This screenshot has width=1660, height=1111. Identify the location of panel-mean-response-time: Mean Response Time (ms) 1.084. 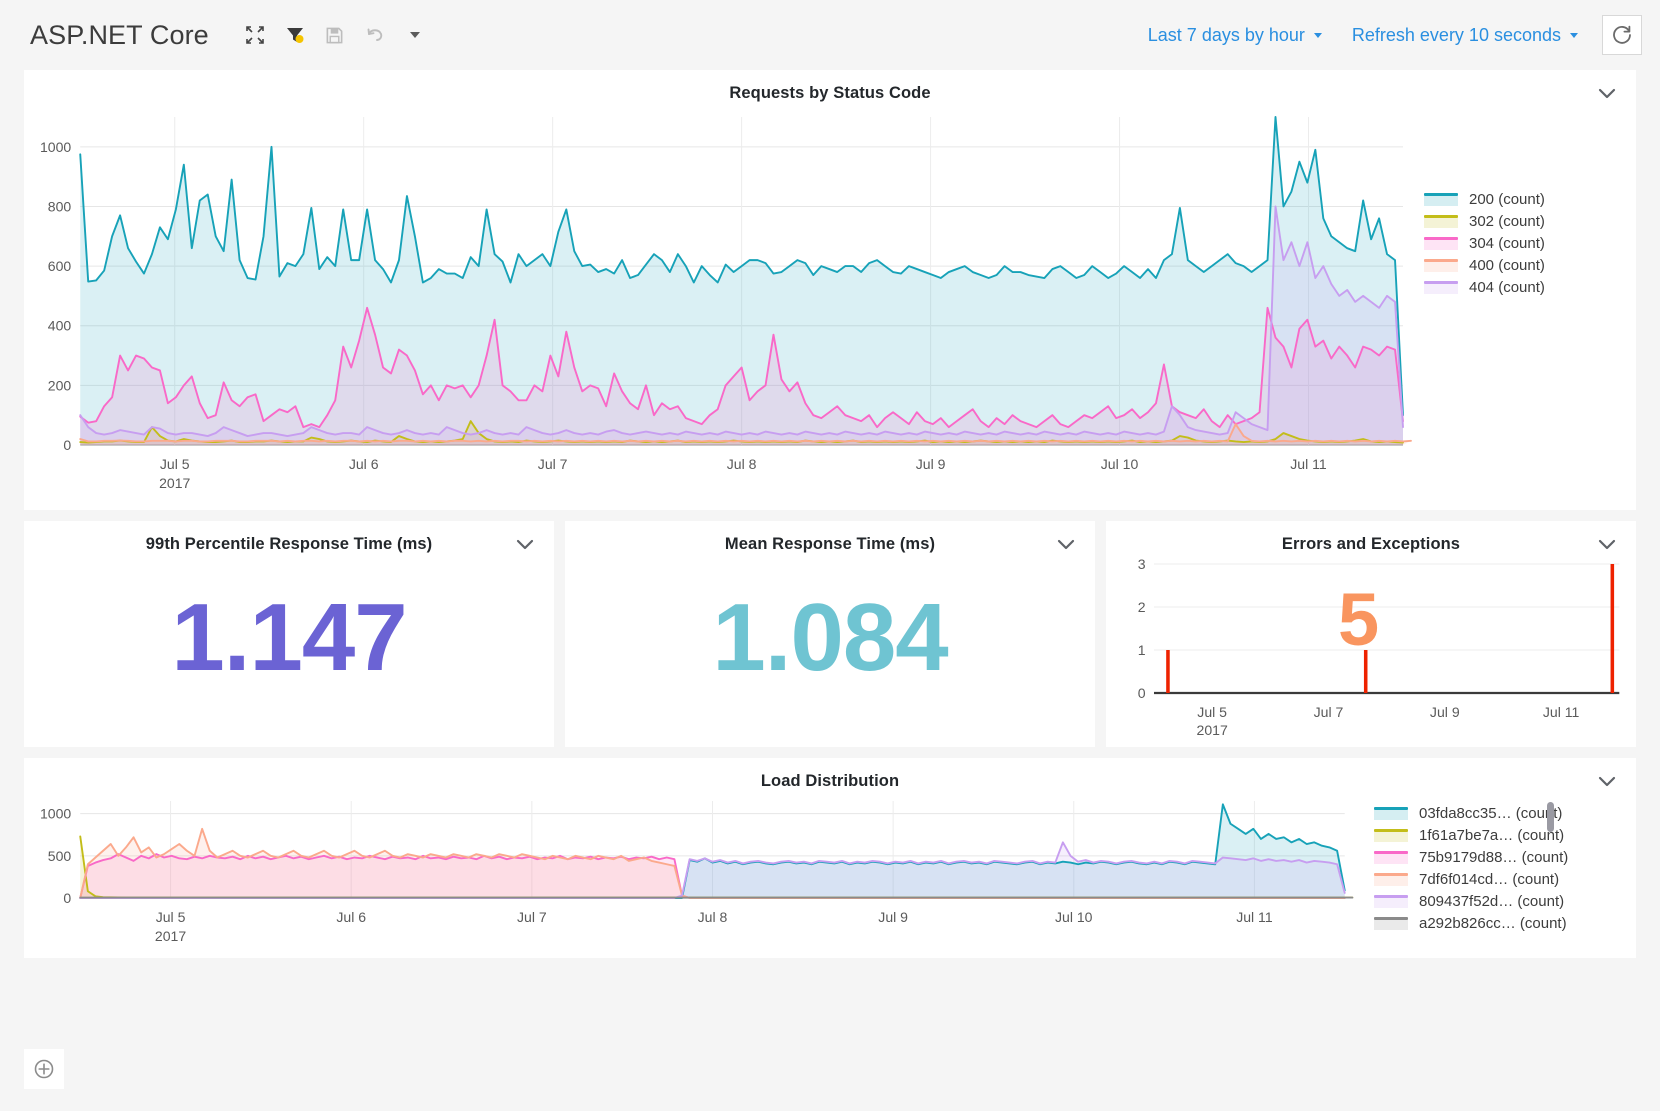
(830, 634).